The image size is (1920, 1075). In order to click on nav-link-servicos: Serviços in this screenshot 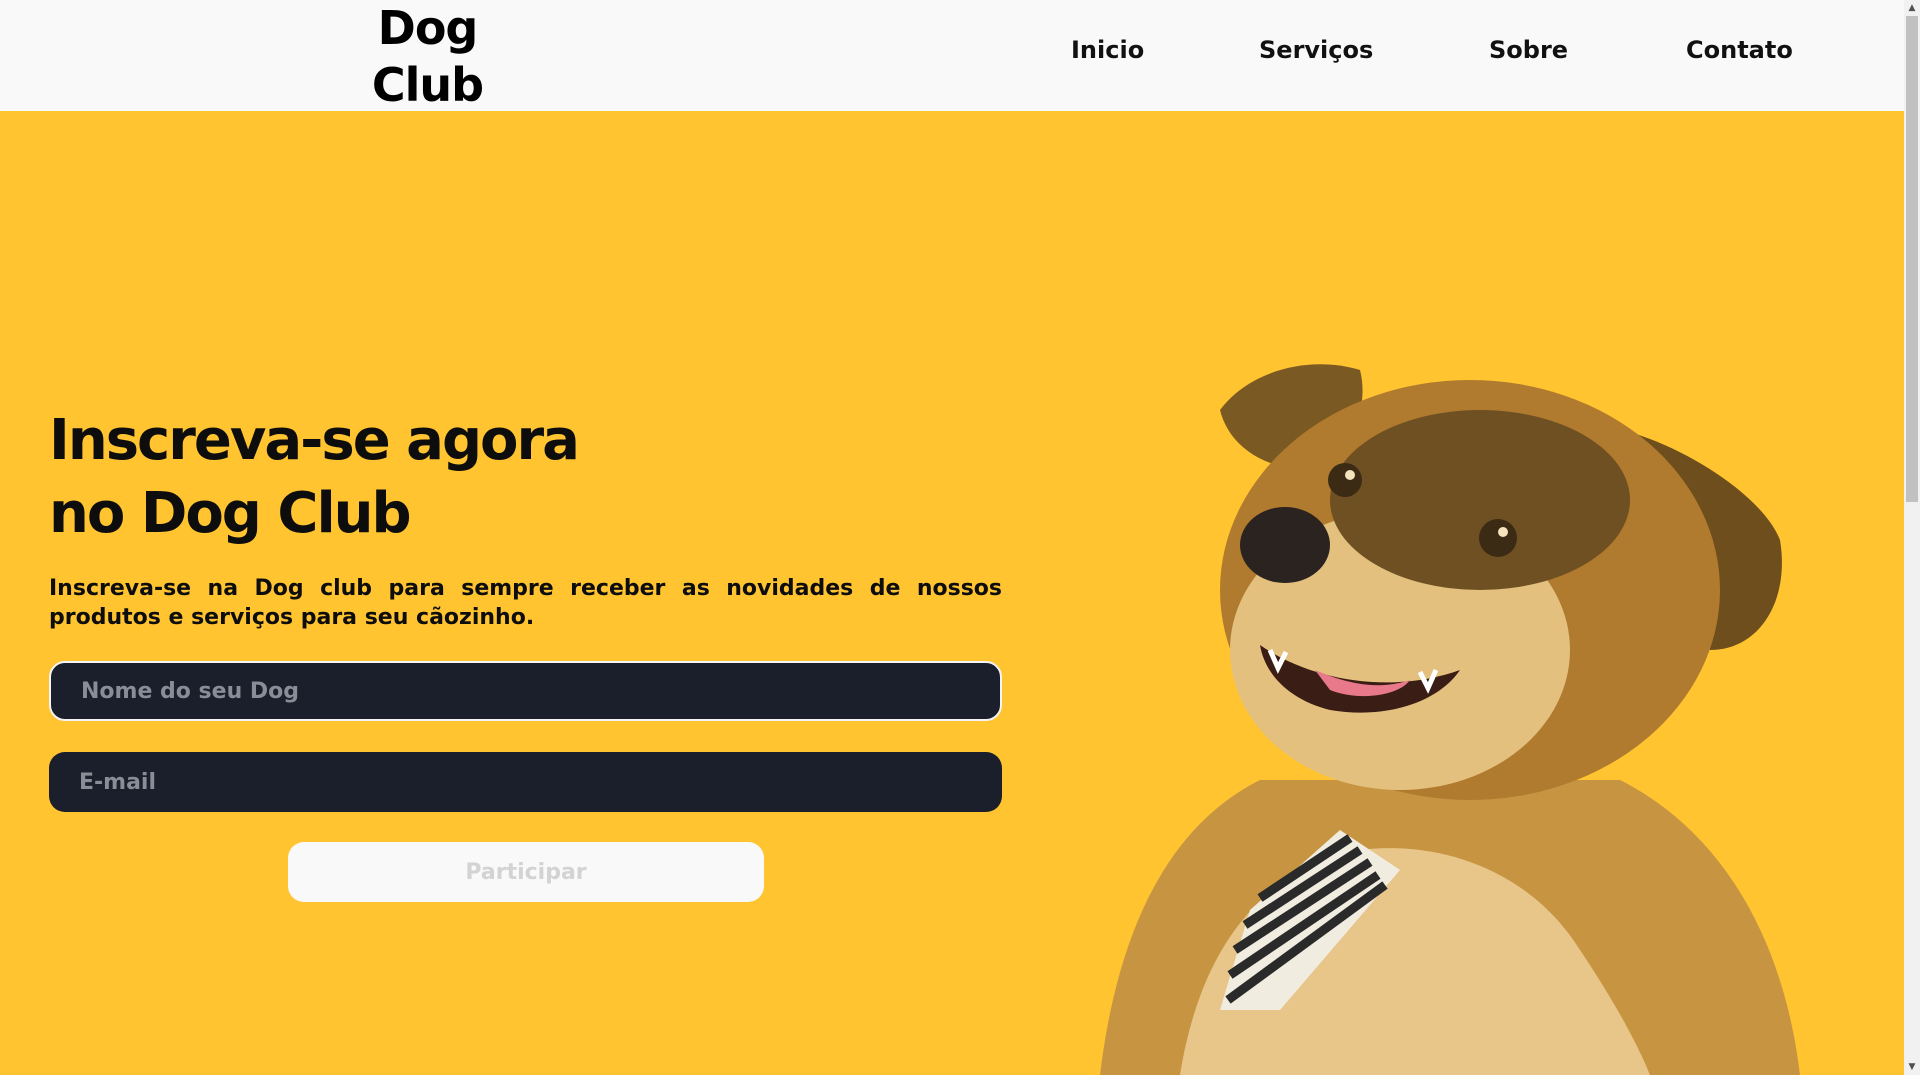, I will do `click(1316, 50)`.